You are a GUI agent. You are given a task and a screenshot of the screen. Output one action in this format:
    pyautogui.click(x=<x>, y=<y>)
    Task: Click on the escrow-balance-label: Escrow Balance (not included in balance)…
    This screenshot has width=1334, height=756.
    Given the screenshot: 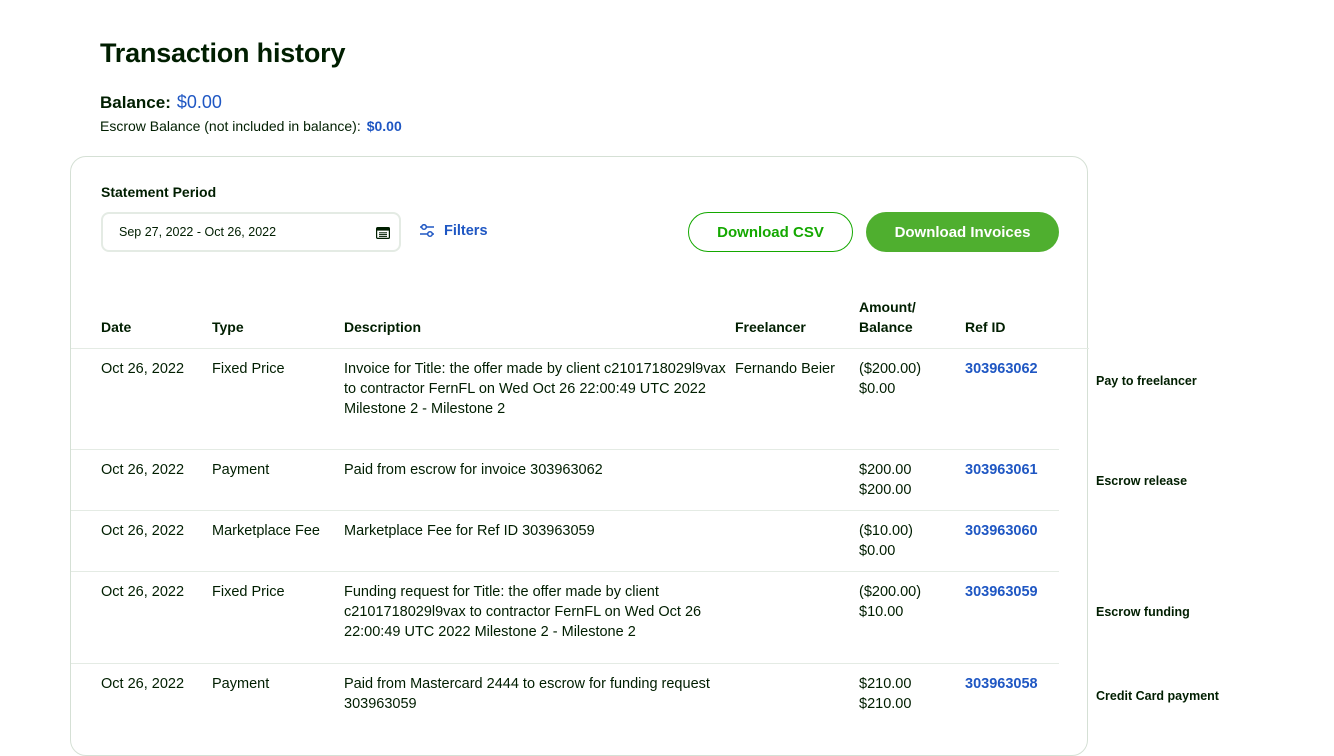 What is the action you would take?
    pyautogui.click(x=230, y=126)
    